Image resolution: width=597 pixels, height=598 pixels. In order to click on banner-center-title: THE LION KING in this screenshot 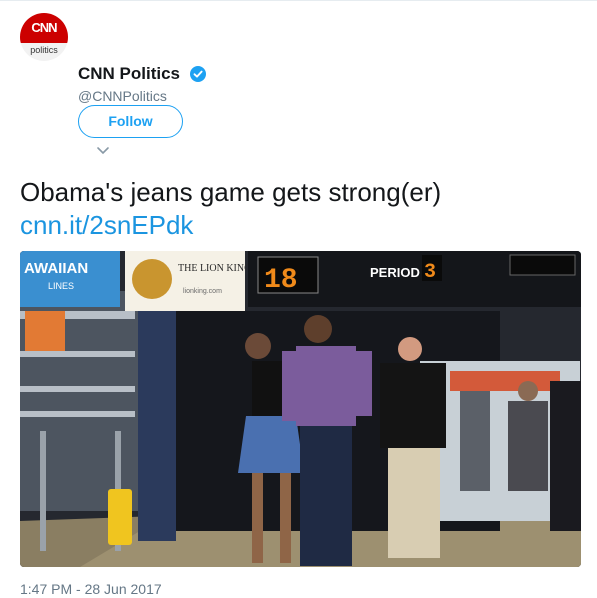, I will do `click(214, 268)`.